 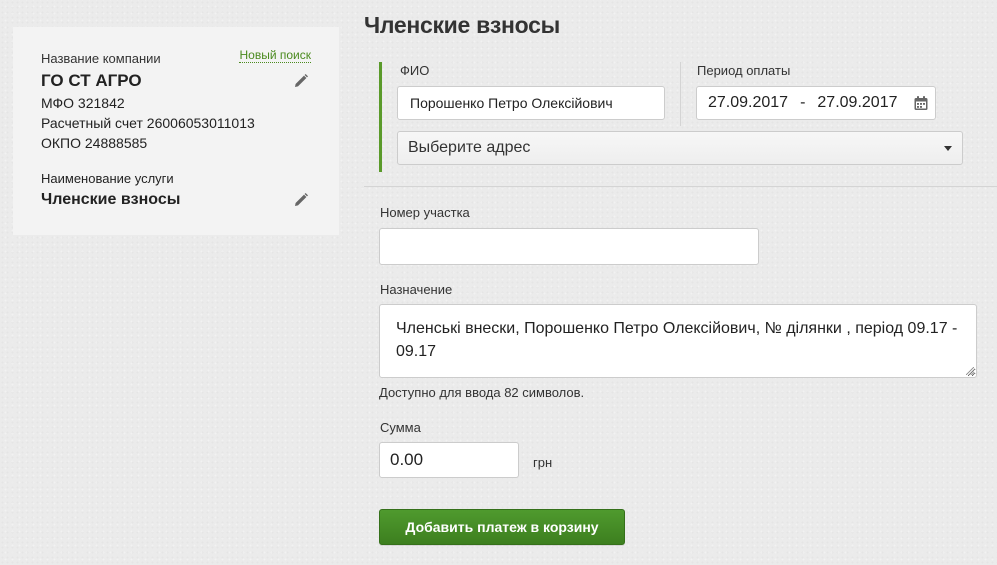 What do you see at coordinates (680, 148) in the screenshot?
I see `address-select: Выберите адрес` at bounding box center [680, 148].